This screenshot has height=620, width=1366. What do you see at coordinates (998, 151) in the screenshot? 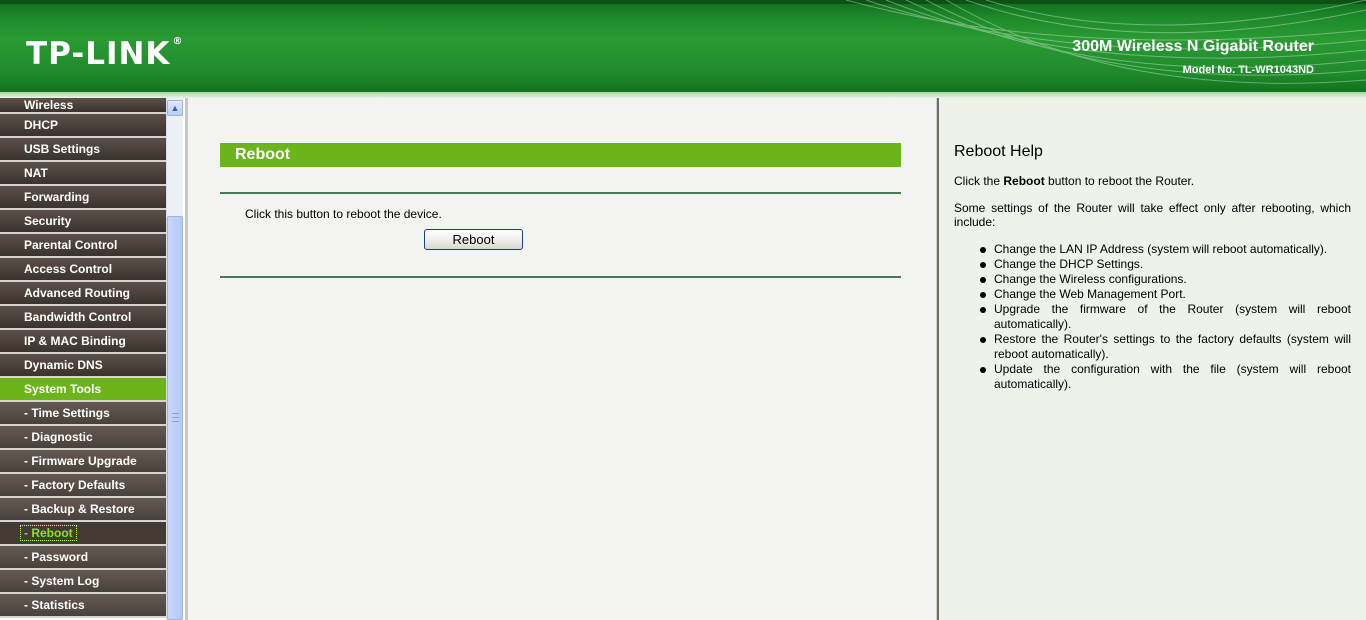
I see `help-title: Reboot Help` at bounding box center [998, 151].